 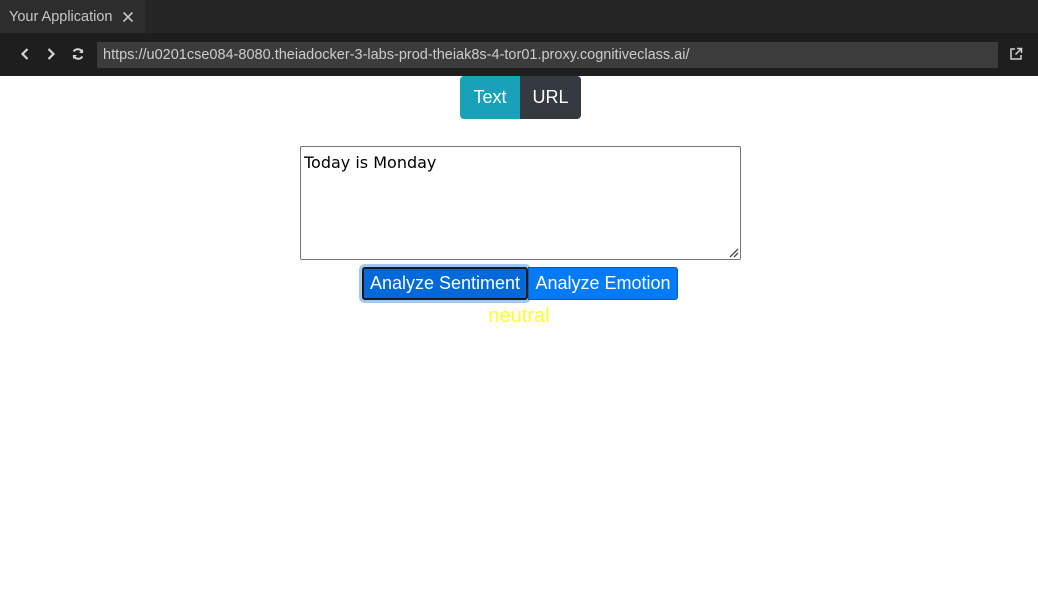 I want to click on text-mode-button: Text, so click(x=490, y=97).